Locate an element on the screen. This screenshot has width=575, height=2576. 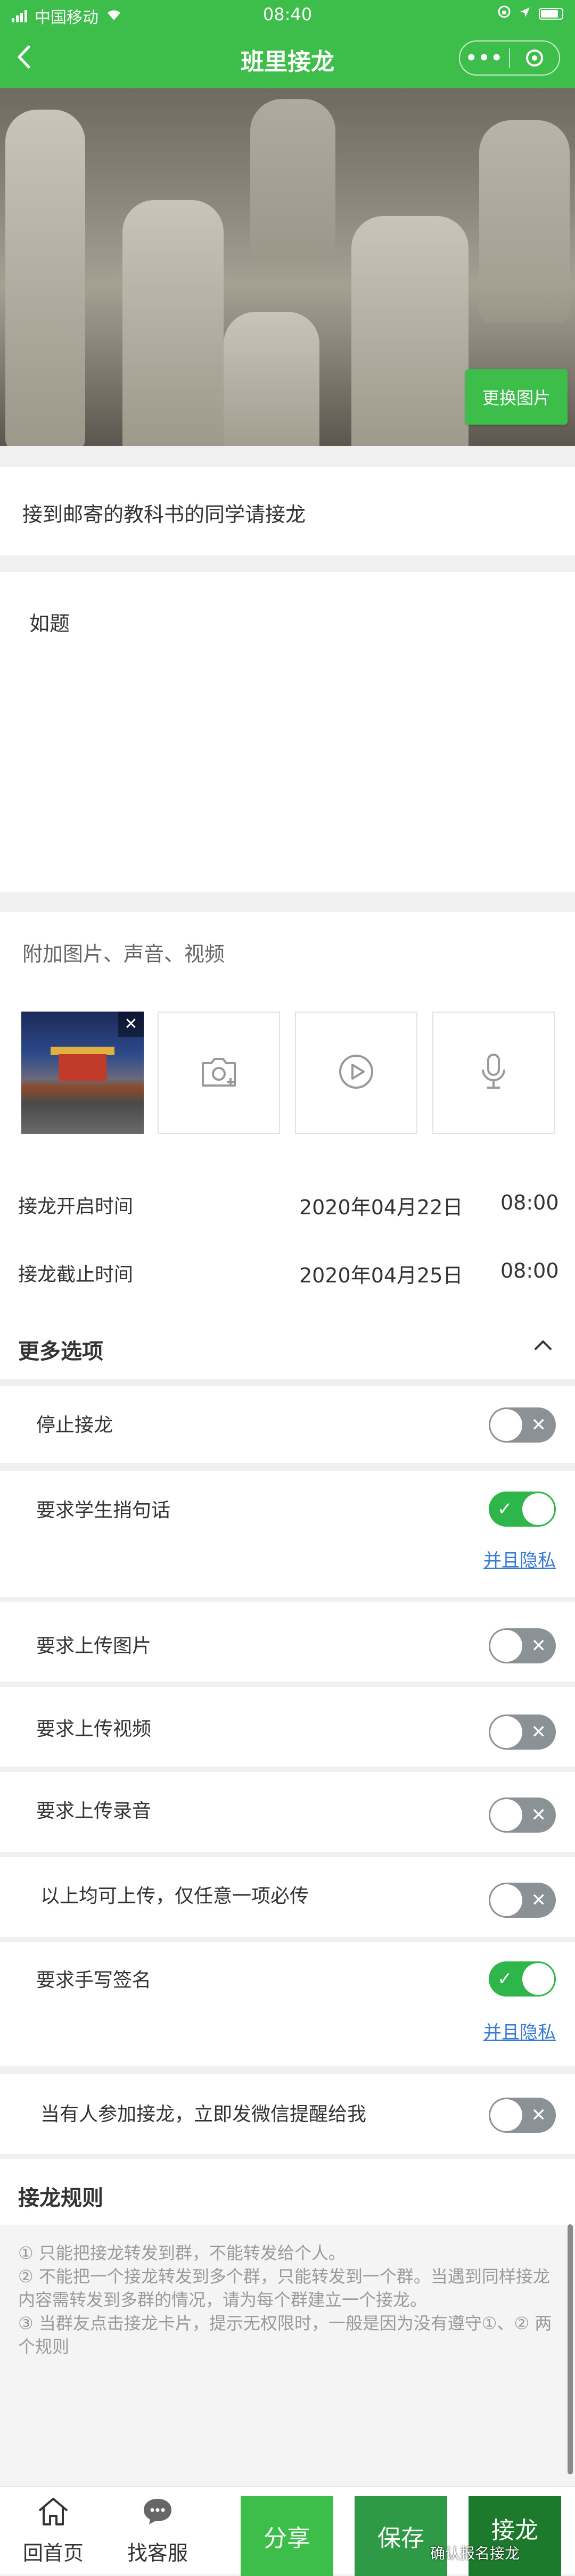
location-icon is located at coordinates (525, 13).